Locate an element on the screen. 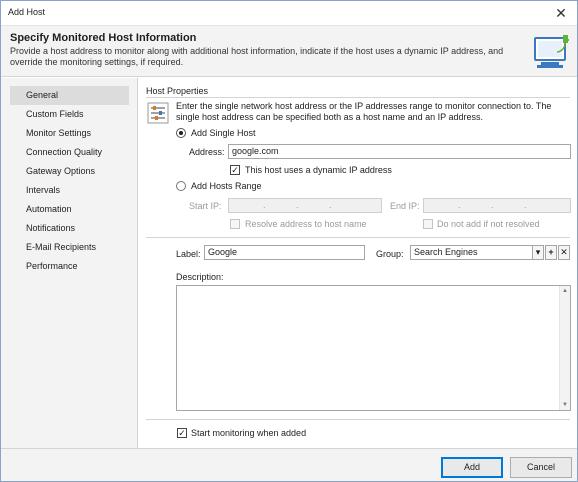 The width and height of the screenshot is (578, 482). sidebar-item-automation: Automation is located at coordinates (69, 209).